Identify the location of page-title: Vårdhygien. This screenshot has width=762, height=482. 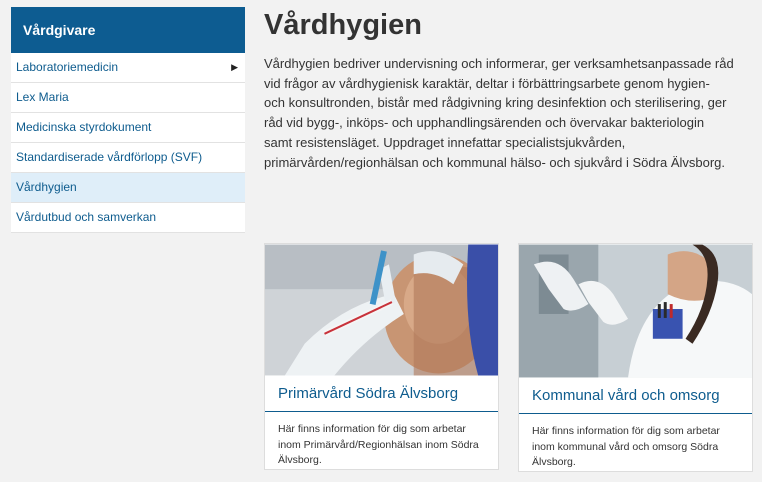
(343, 25).